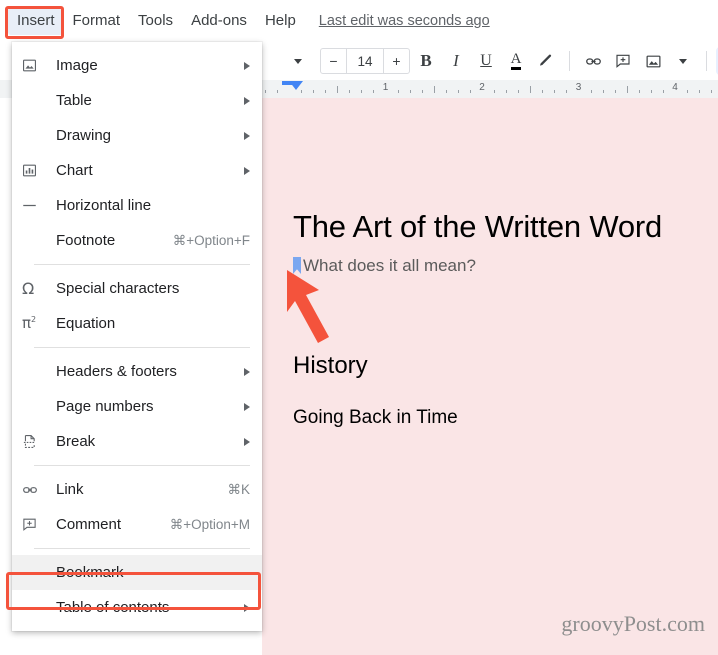 Image resolution: width=718 pixels, height=655 pixels. I want to click on menubar-item-add-ons: Add-ons, so click(219, 21).